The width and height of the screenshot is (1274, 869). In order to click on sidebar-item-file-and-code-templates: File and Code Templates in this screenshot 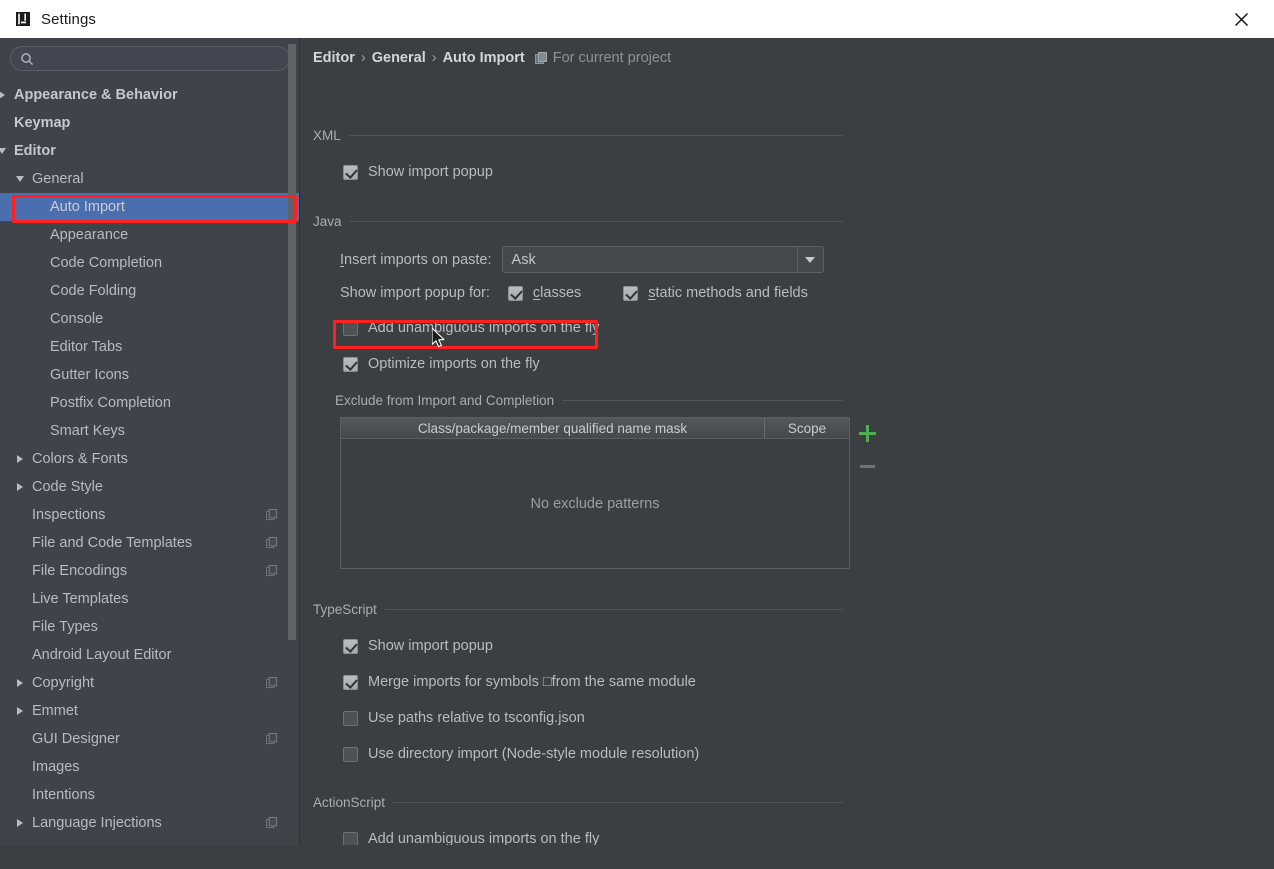, I will do `click(150, 543)`.